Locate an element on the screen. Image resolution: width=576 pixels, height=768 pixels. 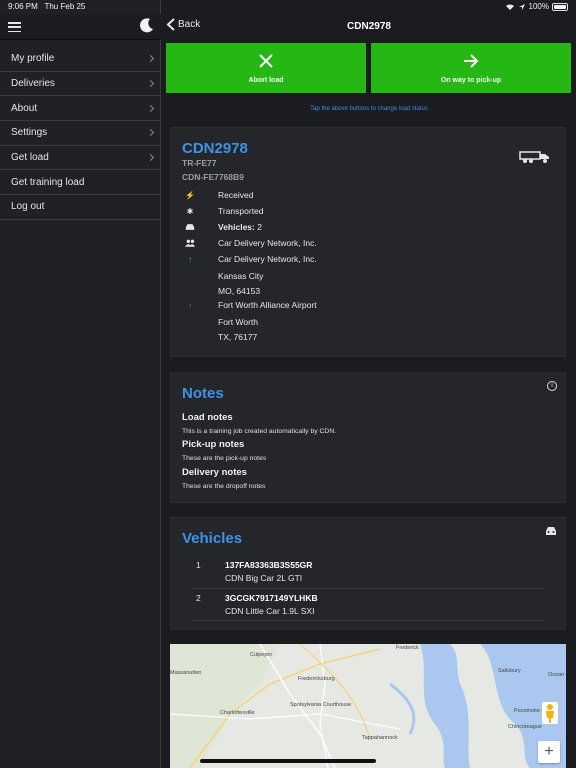
vehicle-number: 2 is located at coordinates (198, 598).